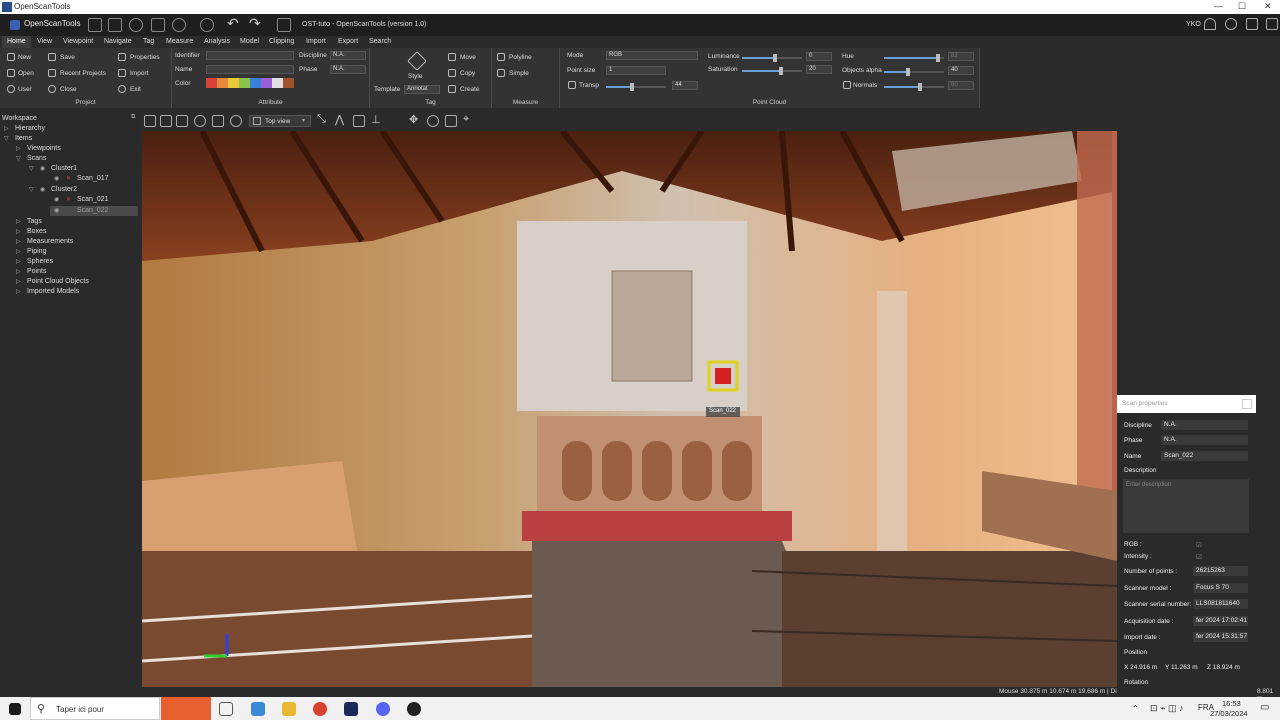 Image resolution: width=1280 pixels, height=720 pixels. I want to click on tree-boxes: Boxes, so click(36, 231).